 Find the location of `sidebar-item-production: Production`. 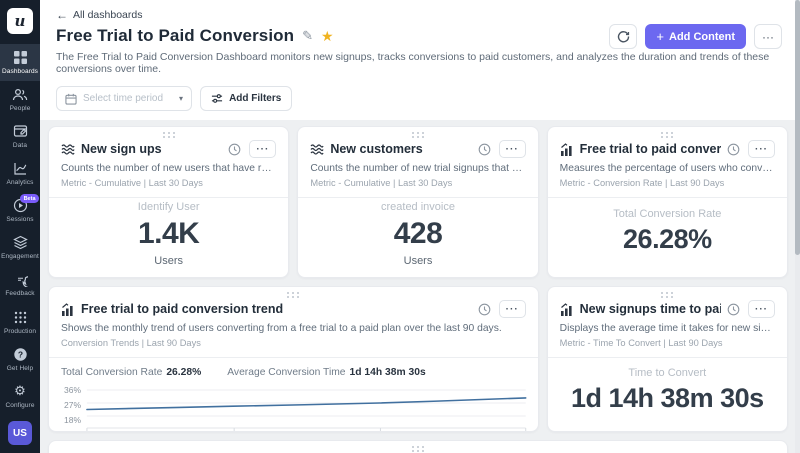

sidebar-item-production: Production is located at coordinates (20, 322).